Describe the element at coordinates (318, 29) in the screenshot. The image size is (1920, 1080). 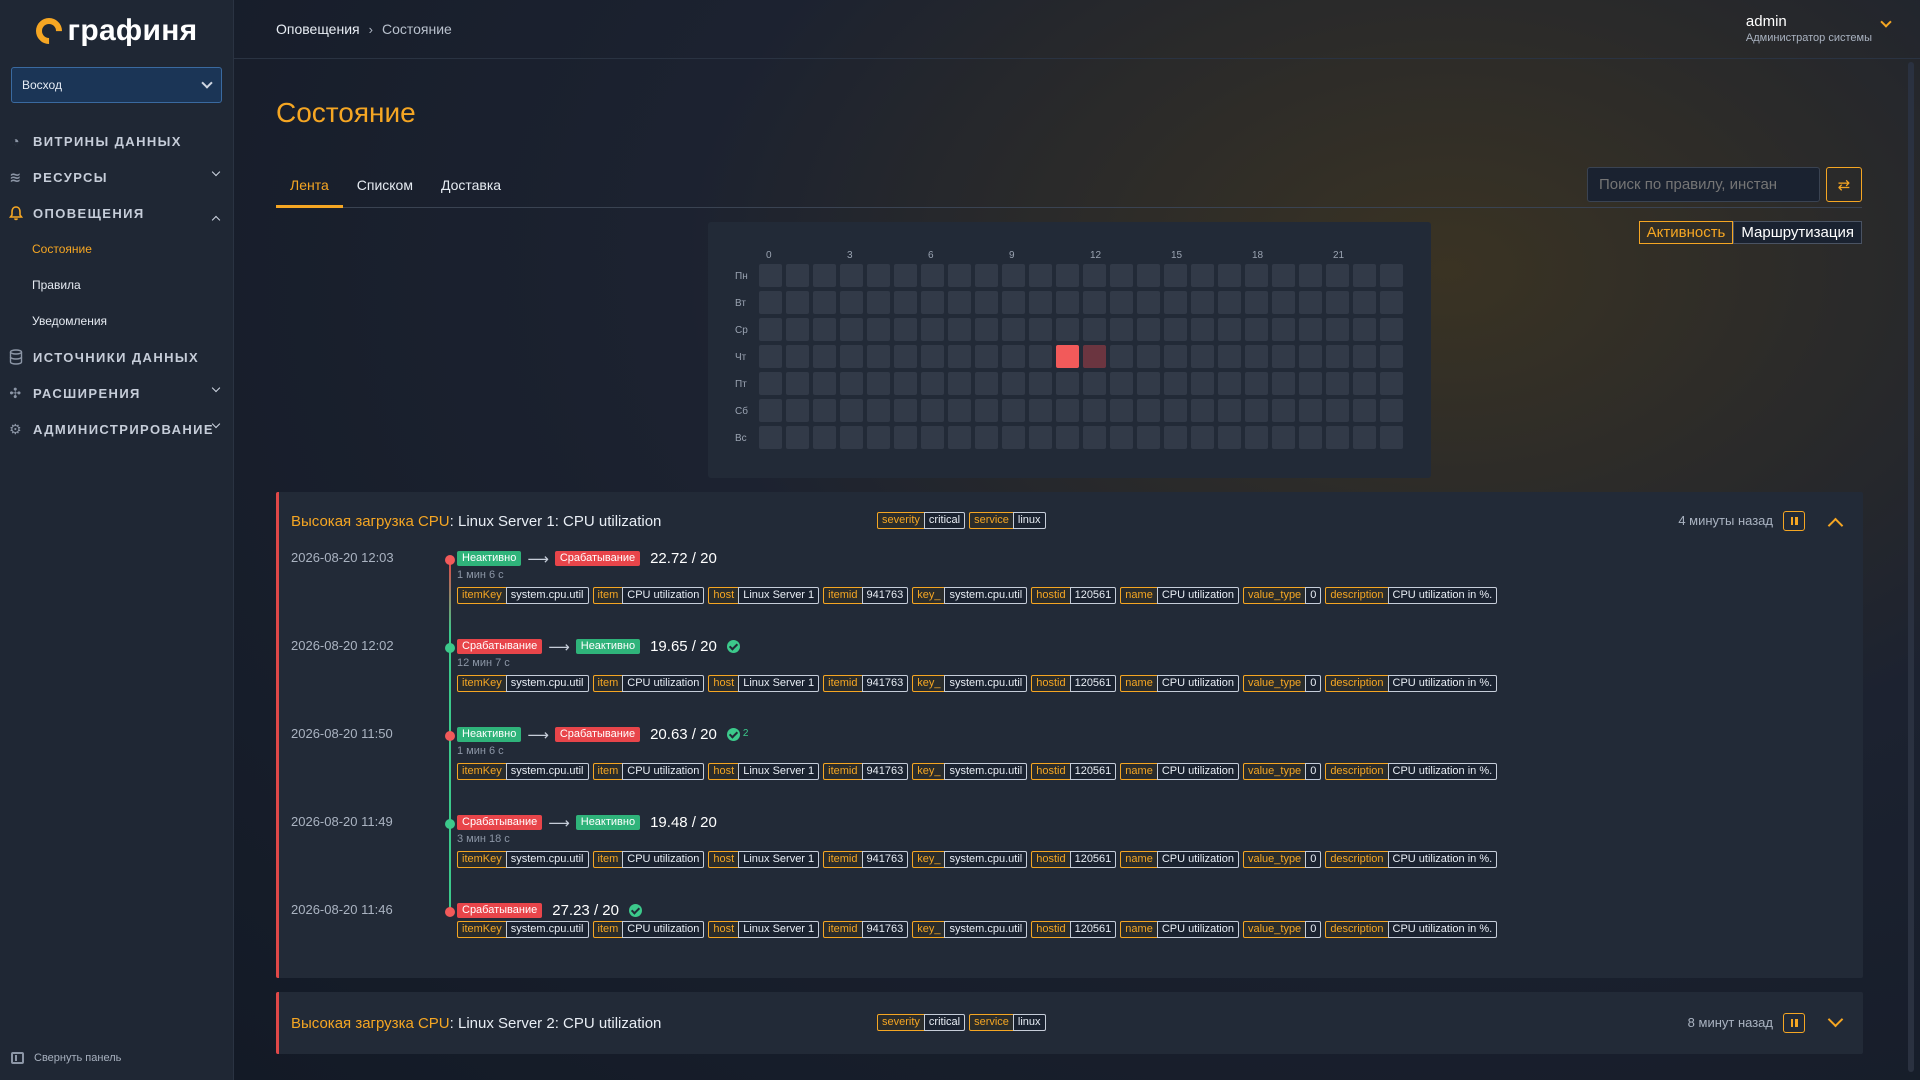
I see `breadcrumb-alerts-link: Оповещения` at that location.